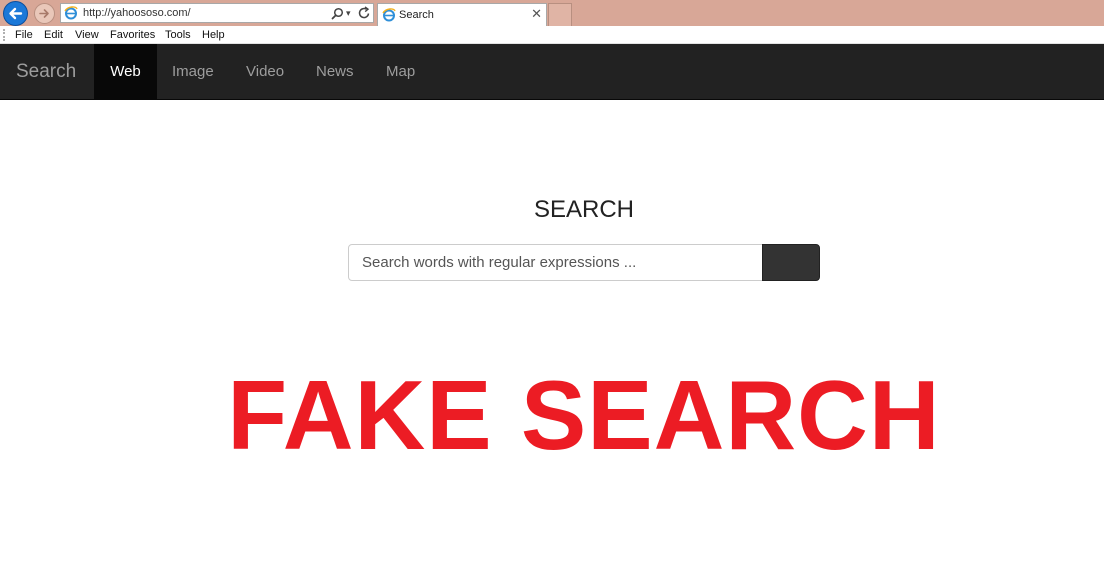 This screenshot has height=581, width=1104. I want to click on search-button, so click(791, 262).